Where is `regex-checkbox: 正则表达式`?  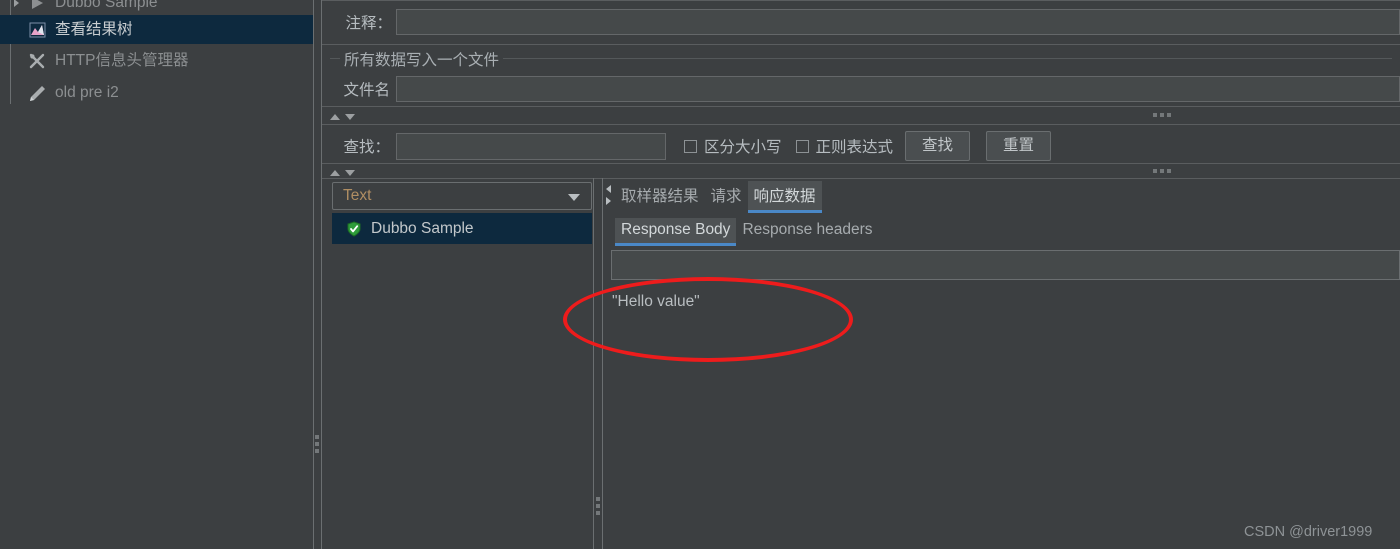 regex-checkbox: 正则表达式 is located at coordinates (844, 146).